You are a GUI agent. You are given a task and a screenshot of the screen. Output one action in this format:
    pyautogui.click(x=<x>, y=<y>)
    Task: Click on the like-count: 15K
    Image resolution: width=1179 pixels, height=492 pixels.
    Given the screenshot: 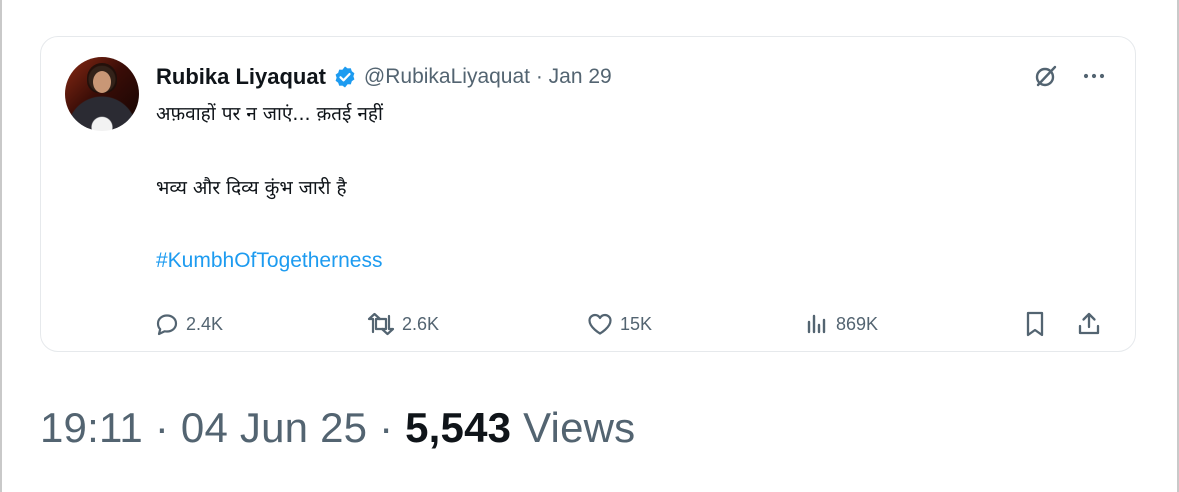 What is the action you would take?
    pyautogui.click(x=636, y=323)
    